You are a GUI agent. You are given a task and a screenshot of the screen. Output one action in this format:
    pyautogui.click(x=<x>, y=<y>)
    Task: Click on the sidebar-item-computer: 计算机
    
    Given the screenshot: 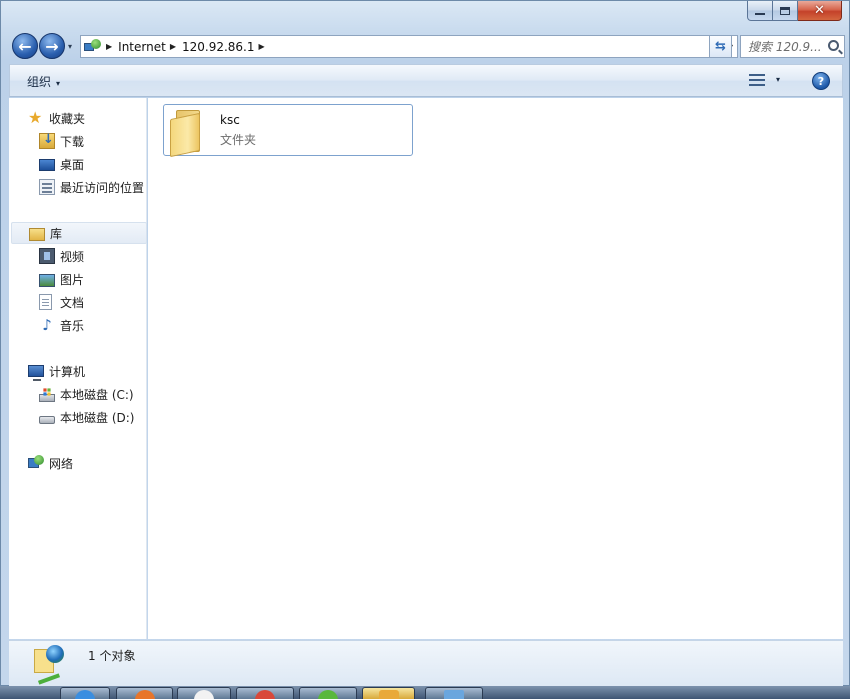 What is the action you would take?
    pyautogui.click(x=56, y=371)
    